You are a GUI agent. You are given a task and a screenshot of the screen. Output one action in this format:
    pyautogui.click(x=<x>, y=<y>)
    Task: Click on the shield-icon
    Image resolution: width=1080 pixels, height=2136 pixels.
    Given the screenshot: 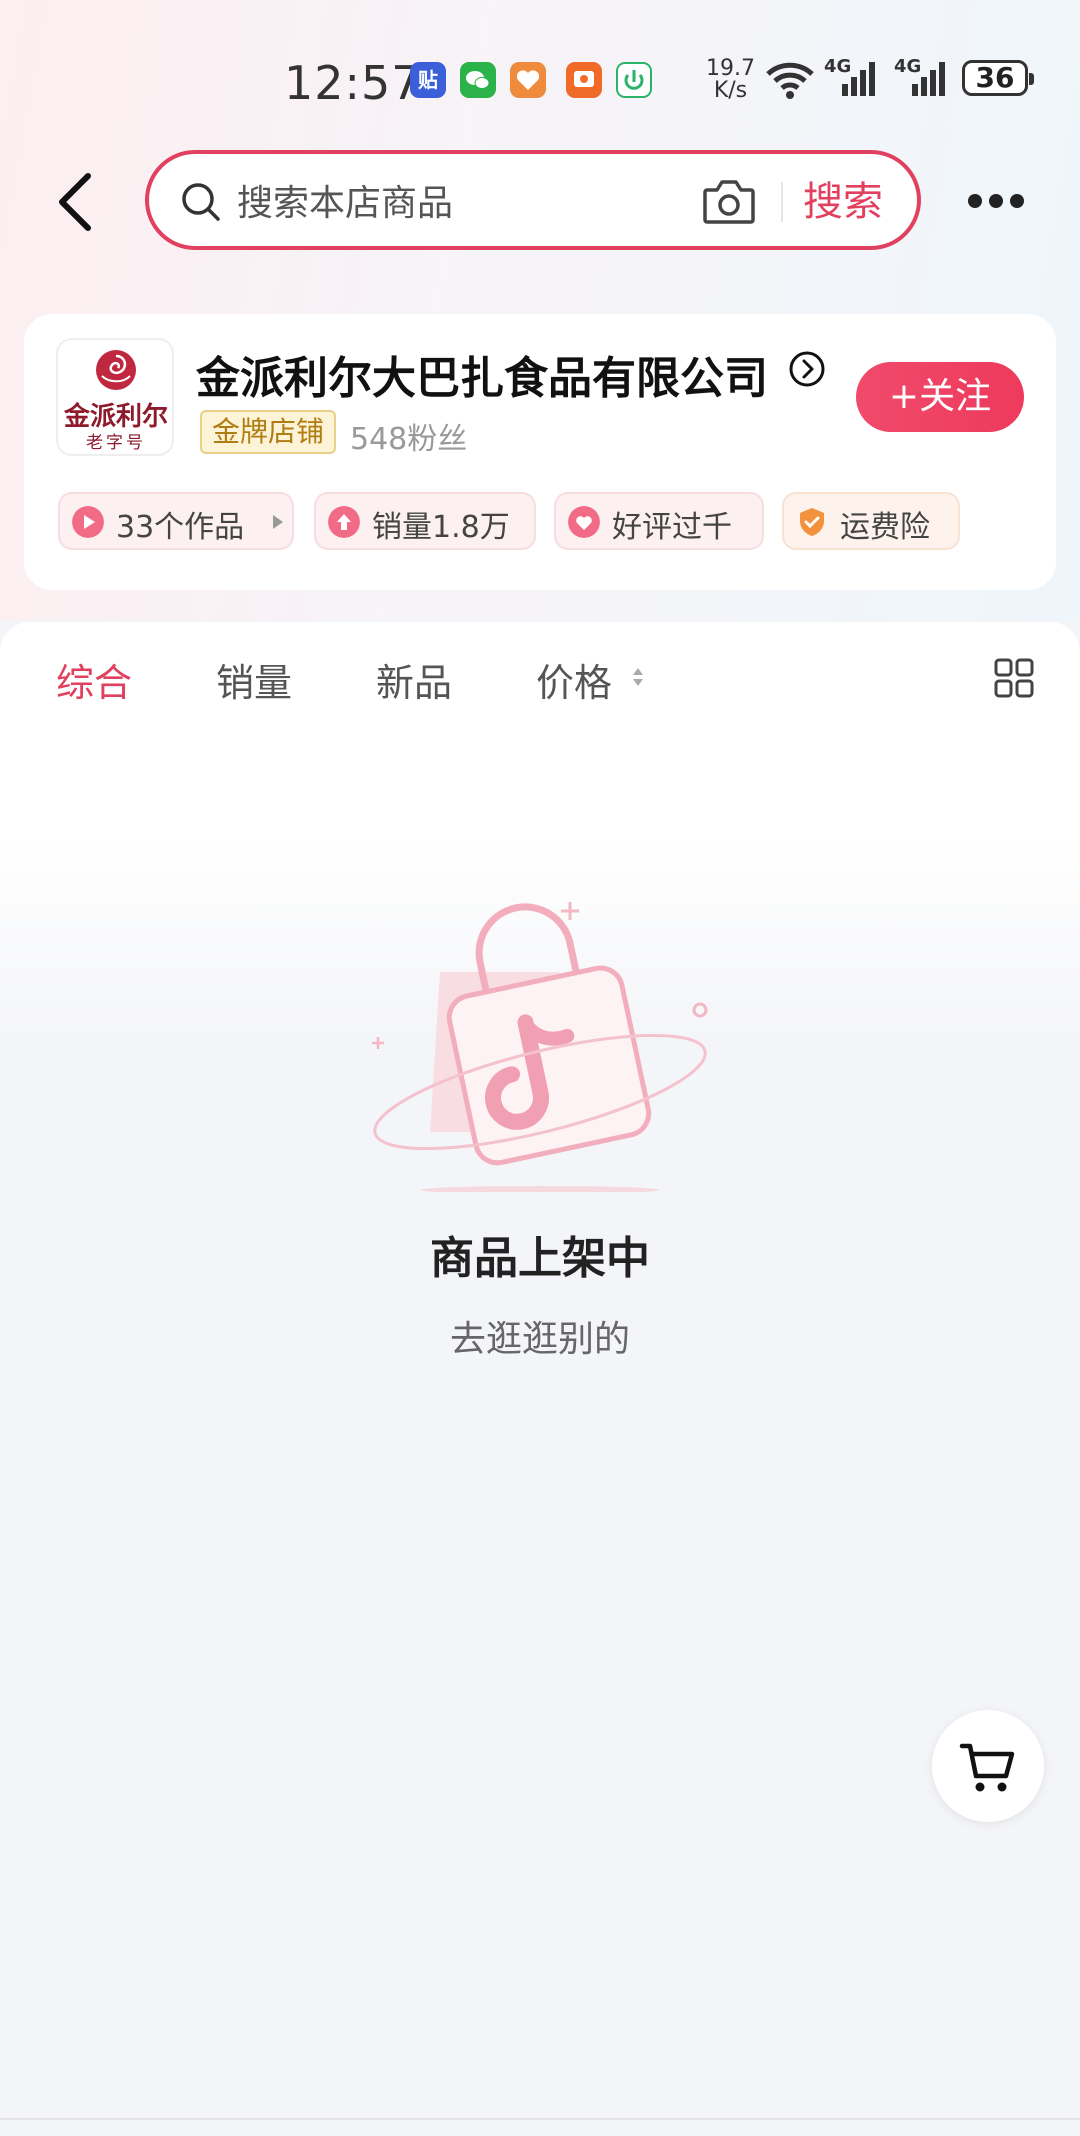 What is the action you would take?
    pyautogui.click(x=812, y=522)
    